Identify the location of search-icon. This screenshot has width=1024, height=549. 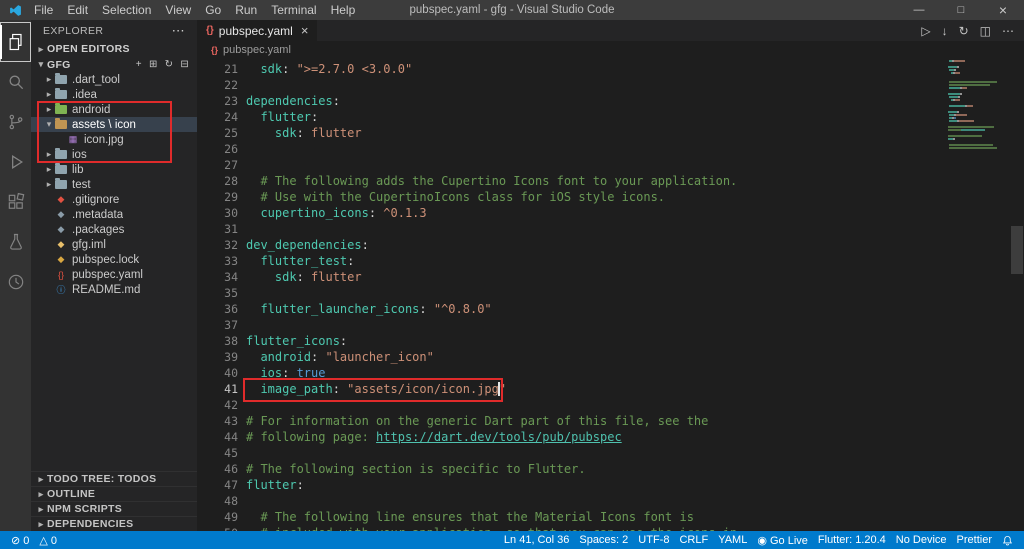
(15, 82).